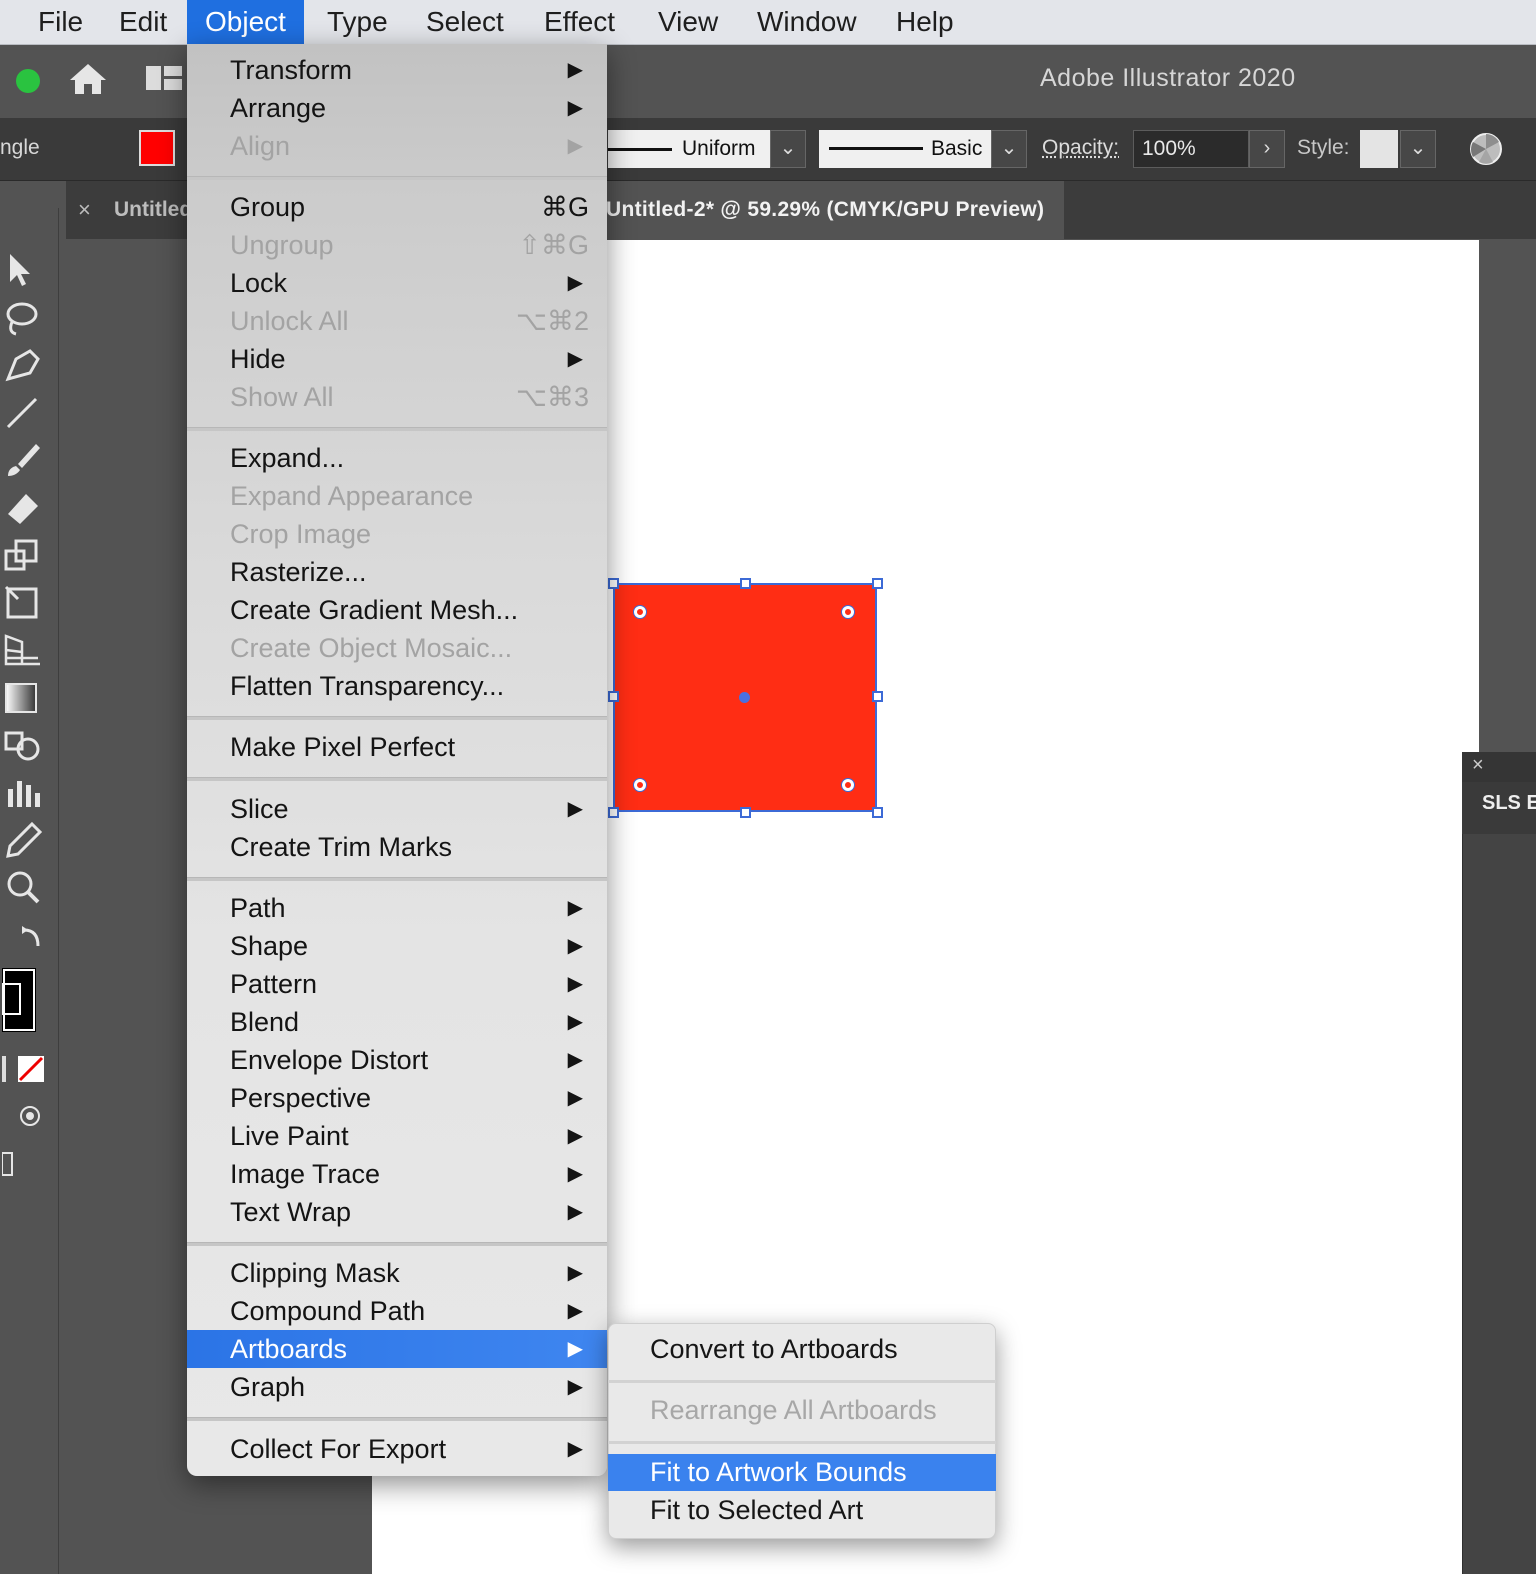  What do you see at coordinates (24, 270) in the screenshot?
I see `selection-tool-icon` at bounding box center [24, 270].